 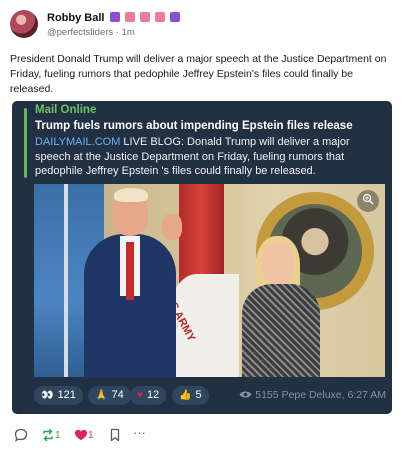 What do you see at coordinates (267, 395) in the screenshot?
I see `view-count: 5155` at bounding box center [267, 395].